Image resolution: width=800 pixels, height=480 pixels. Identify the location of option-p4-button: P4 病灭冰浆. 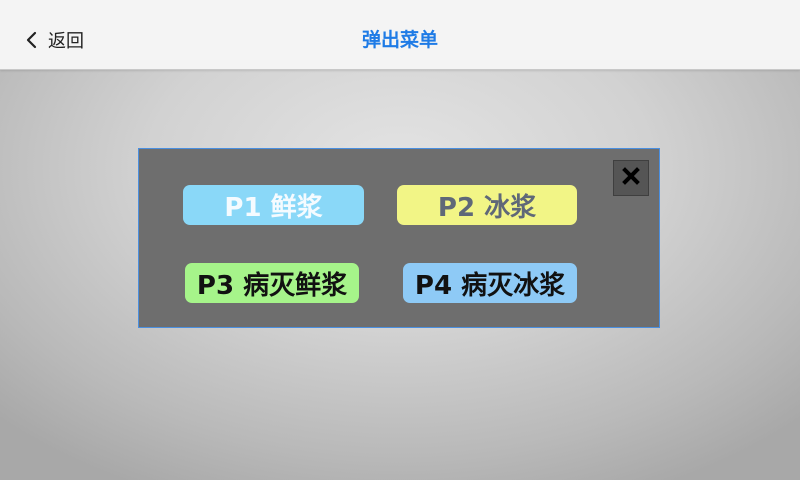
(490, 283).